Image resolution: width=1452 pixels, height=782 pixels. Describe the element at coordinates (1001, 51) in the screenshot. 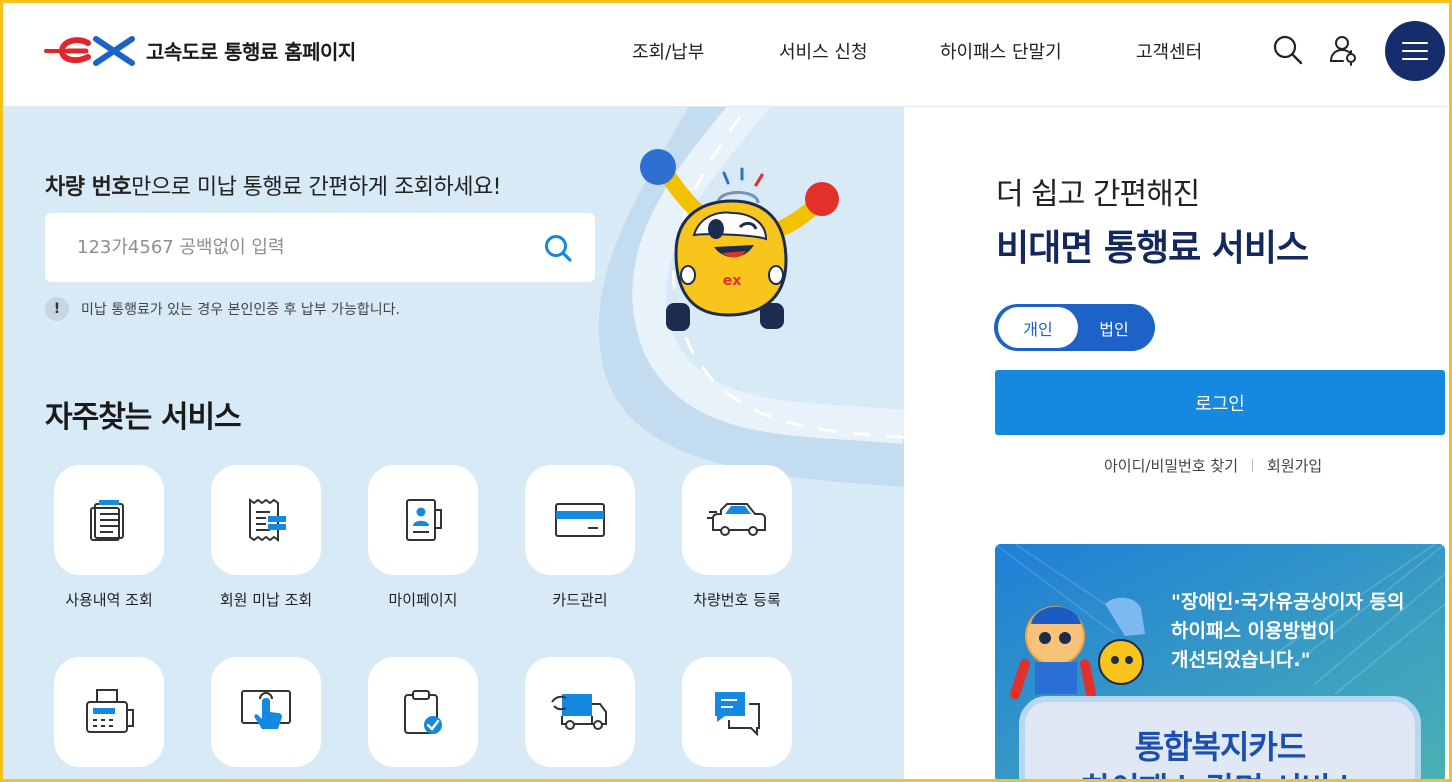

I see `nav-hipass-device: 하이패스 단말기` at that location.